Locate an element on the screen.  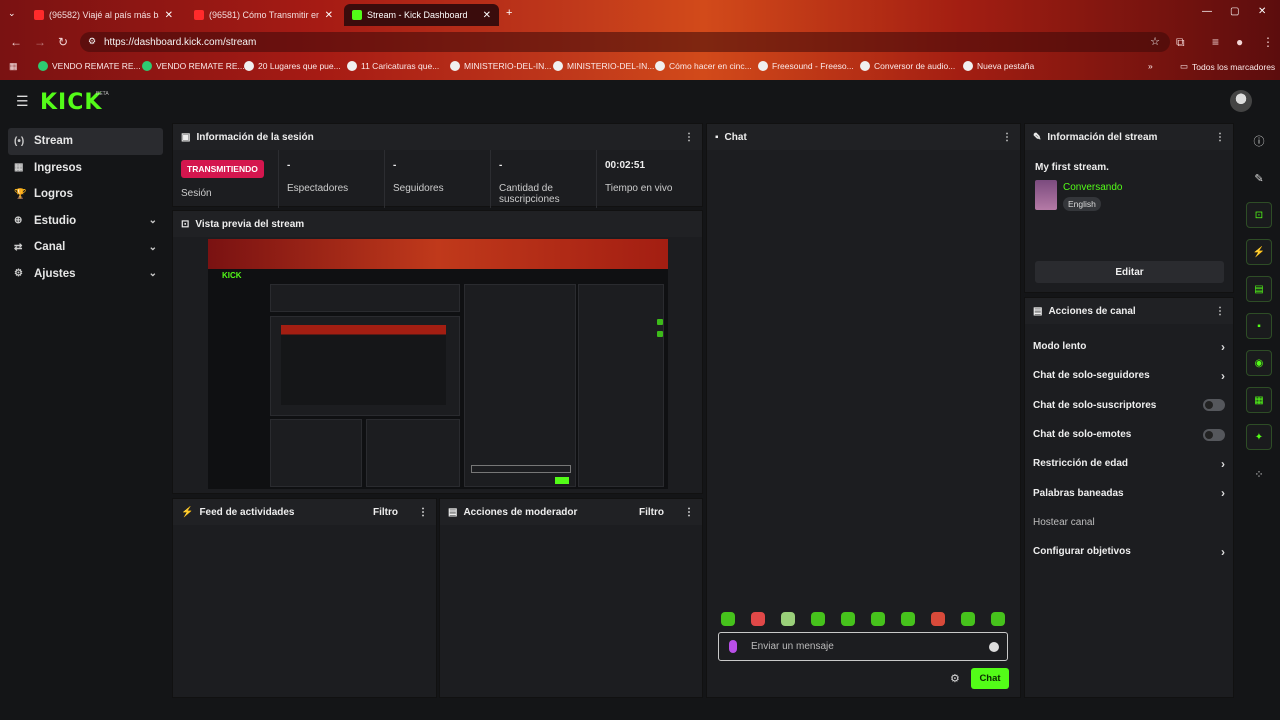
edit-button: Editar is located at coordinates (1129, 272).